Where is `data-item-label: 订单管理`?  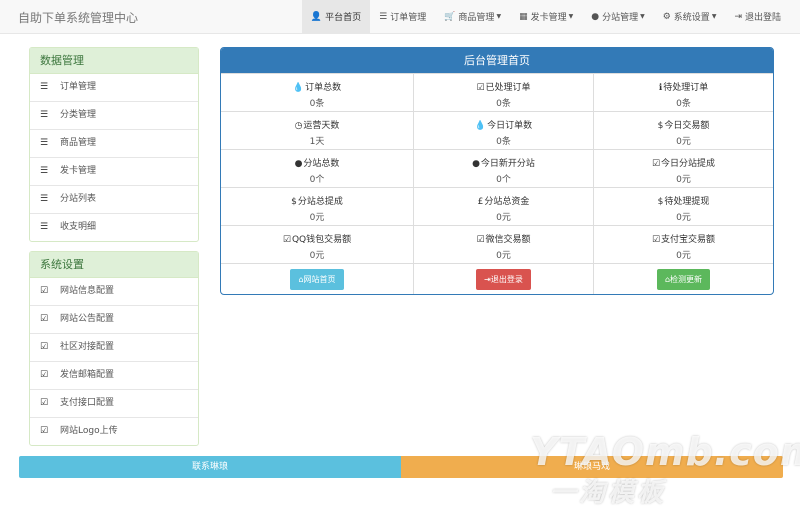 data-item-label: 订单管理 is located at coordinates (78, 87).